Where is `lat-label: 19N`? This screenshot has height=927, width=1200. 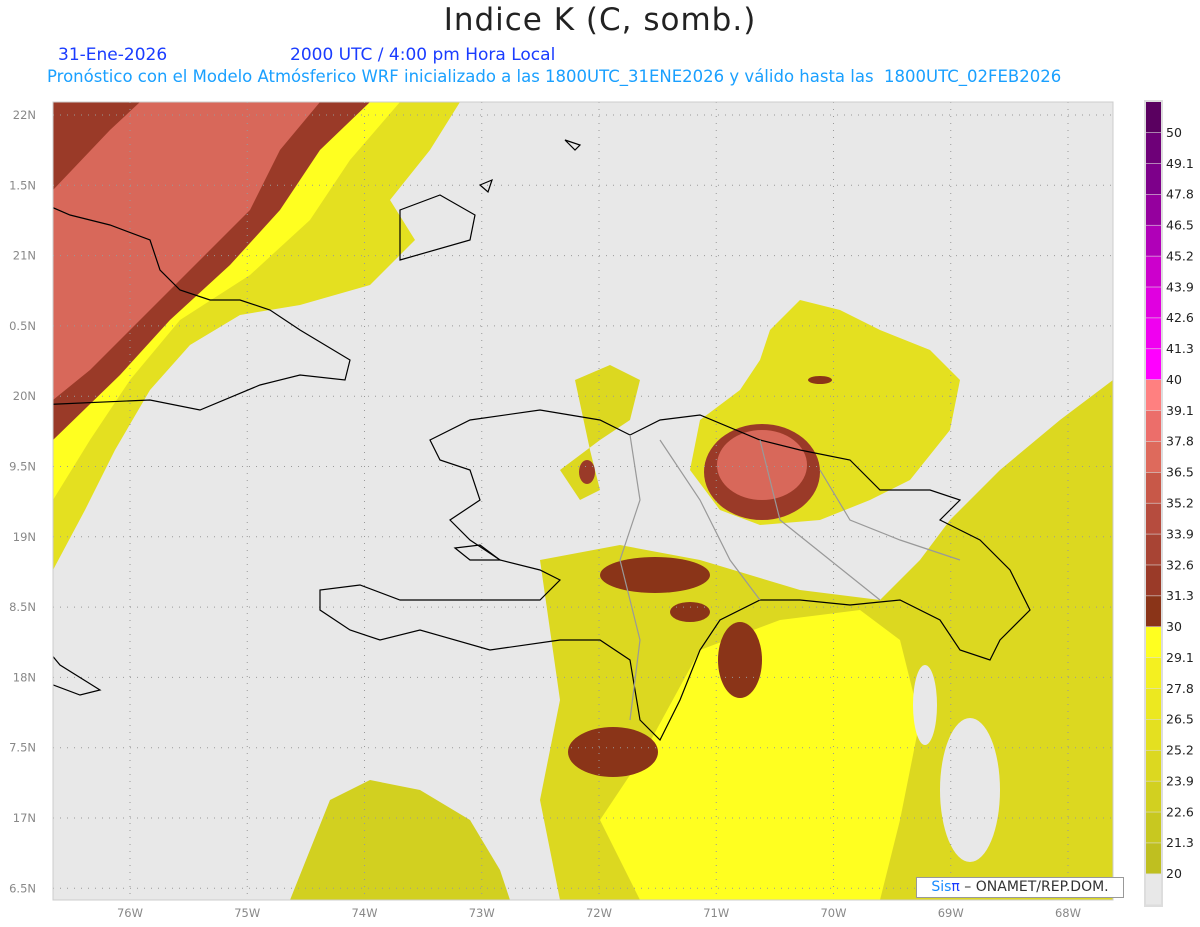 lat-label: 19N is located at coordinates (24, 537).